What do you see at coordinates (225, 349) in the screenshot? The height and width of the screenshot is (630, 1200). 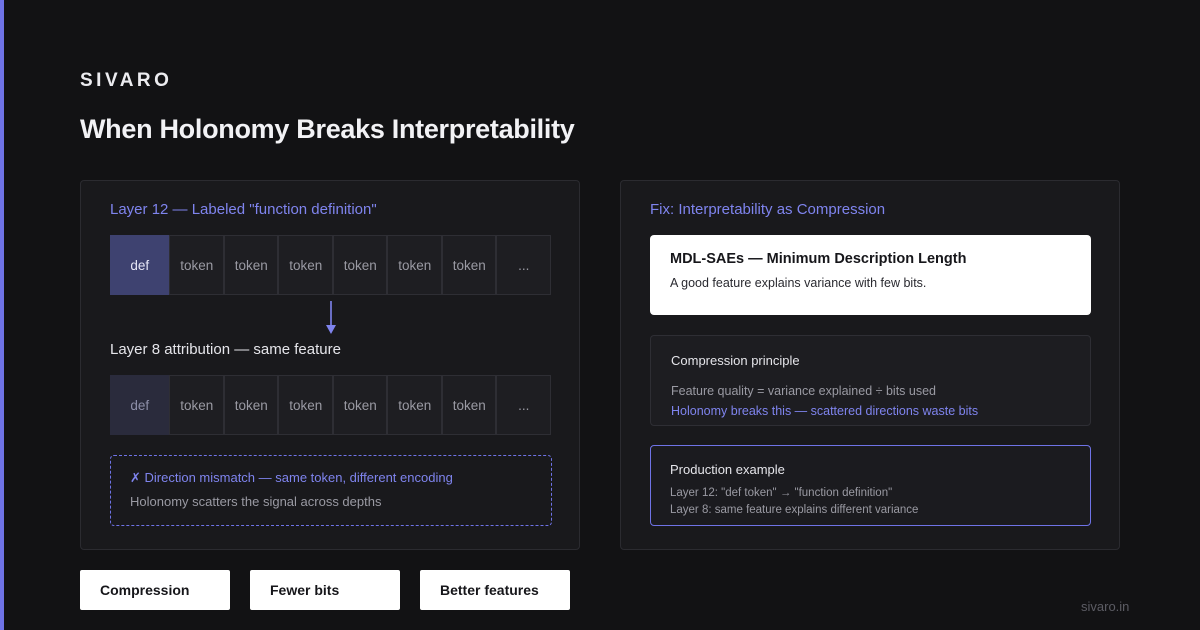 I see `layer8-heading: Layer 8 attribution — same feature` at bounding box center [225, 349].